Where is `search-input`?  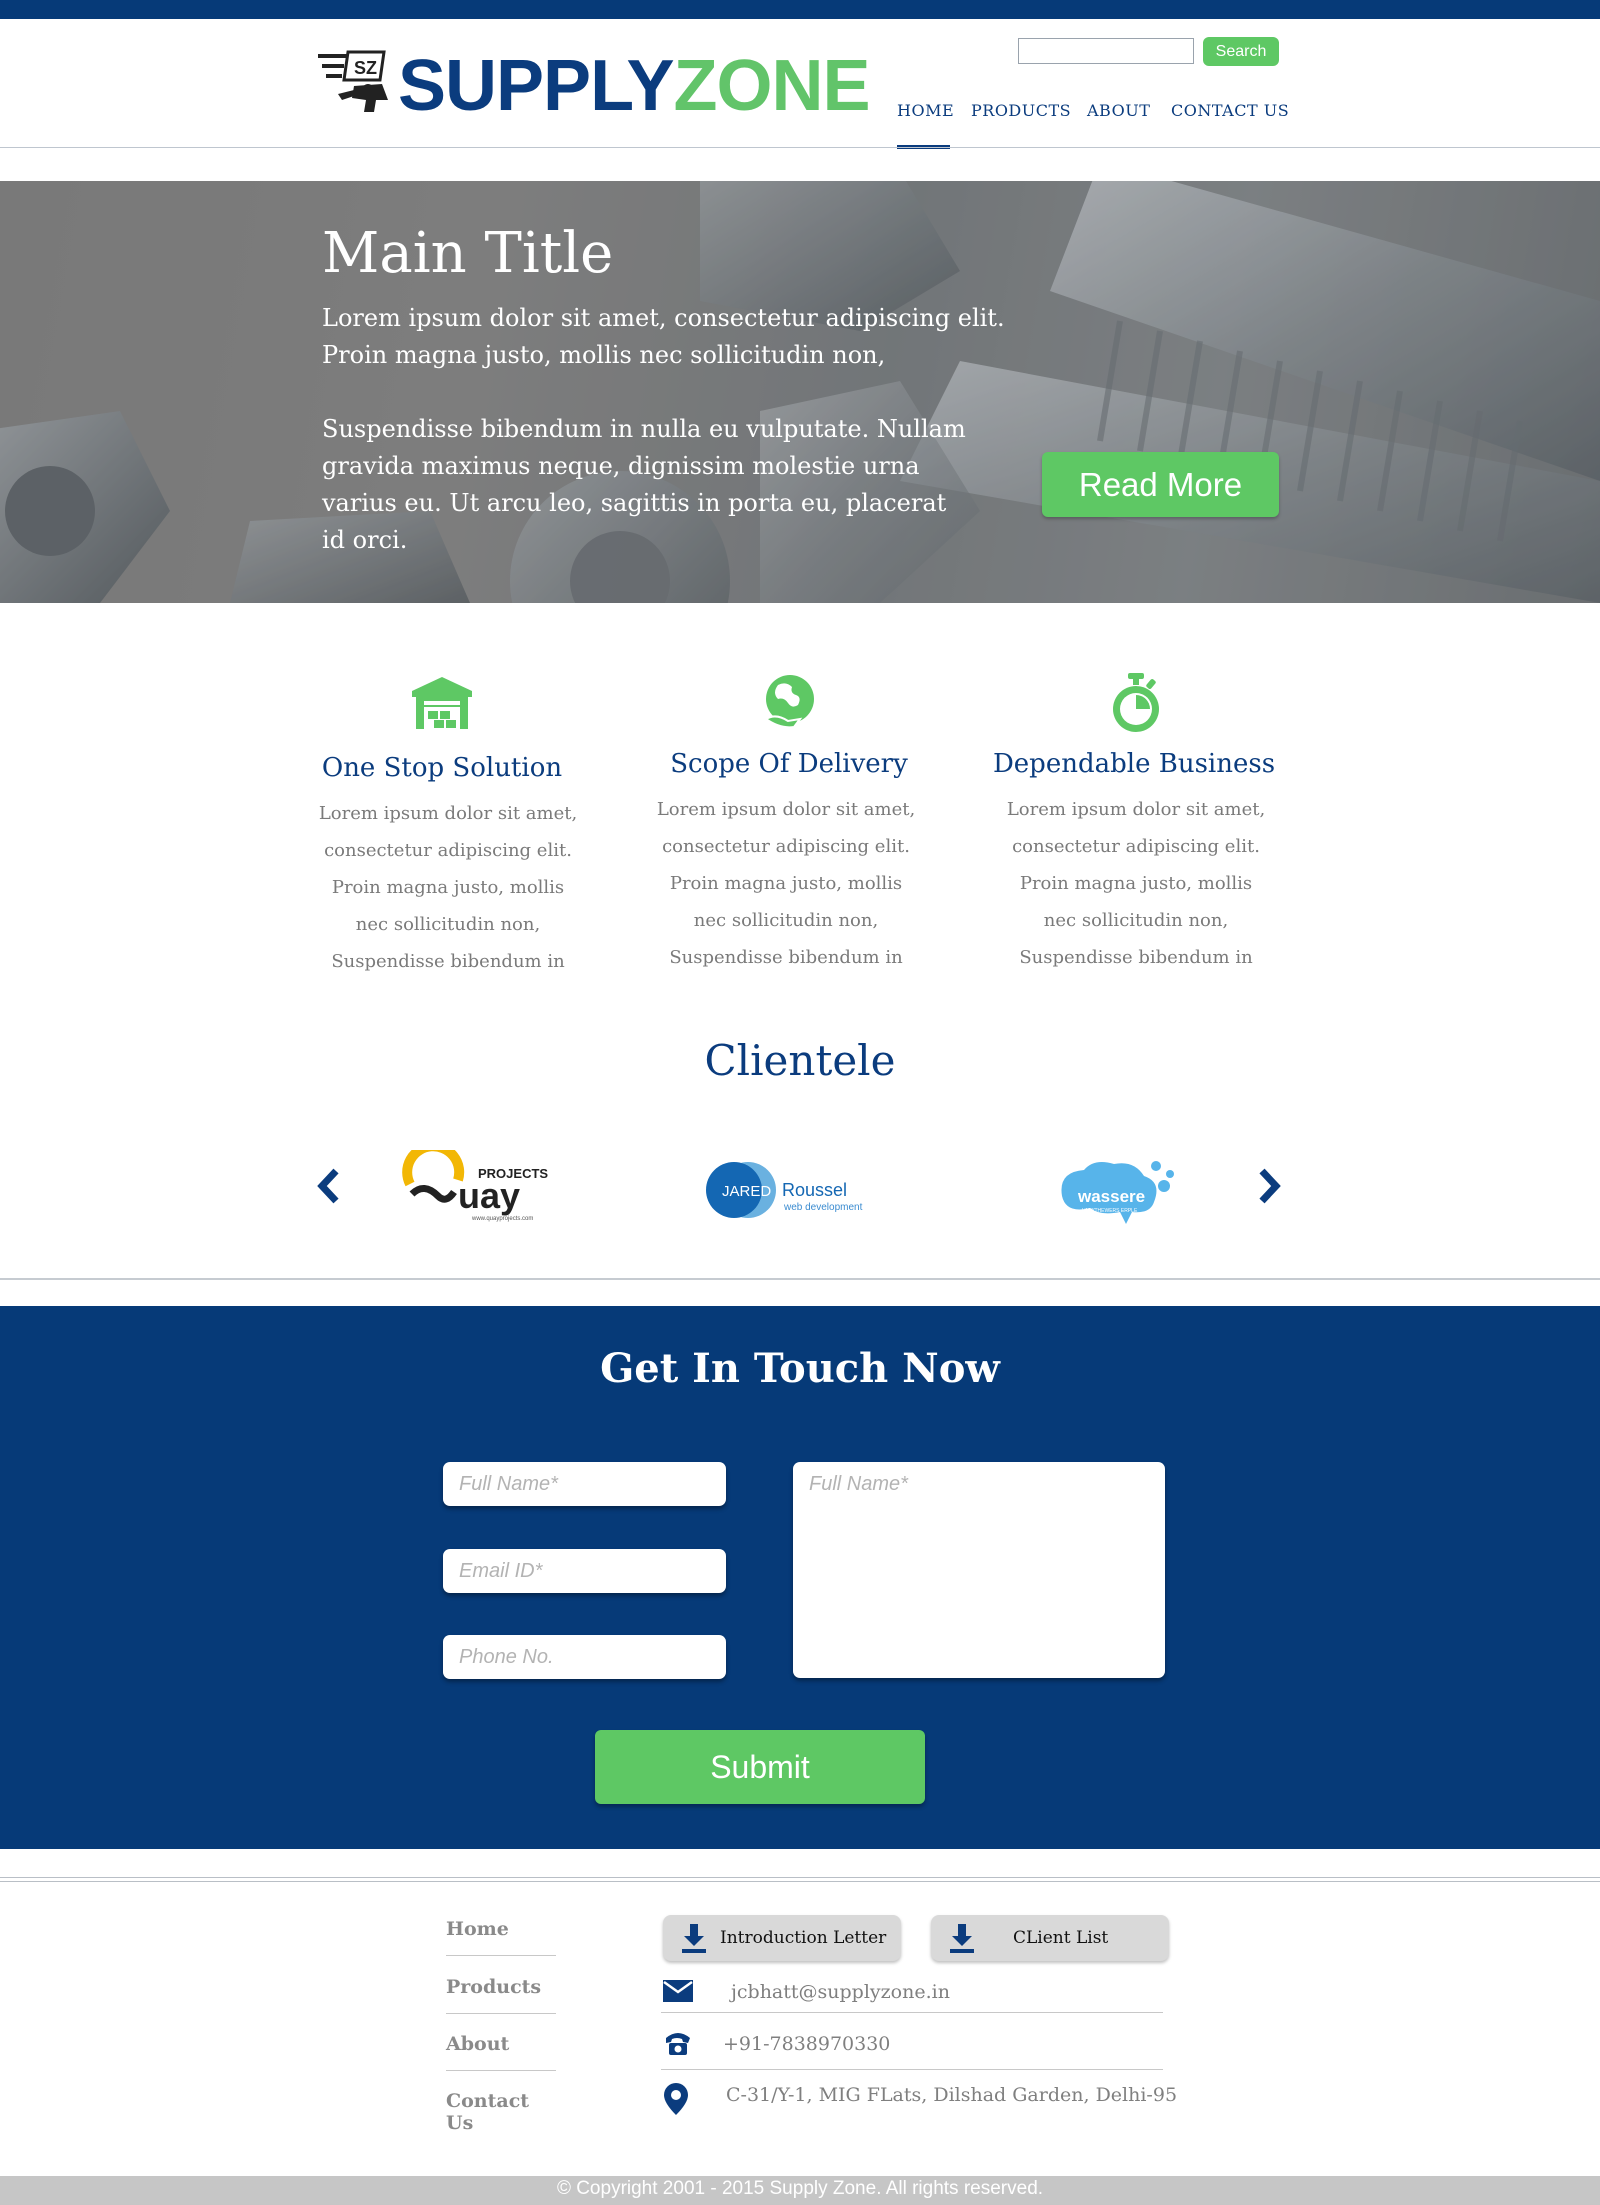
search-input is located at coordinates (1106, 51).